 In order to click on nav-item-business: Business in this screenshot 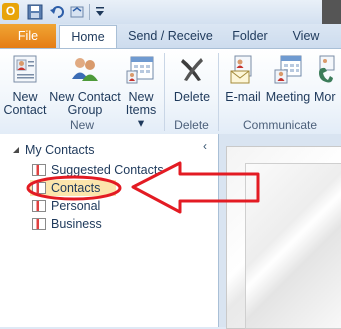, I will do `click(67, 224)`.